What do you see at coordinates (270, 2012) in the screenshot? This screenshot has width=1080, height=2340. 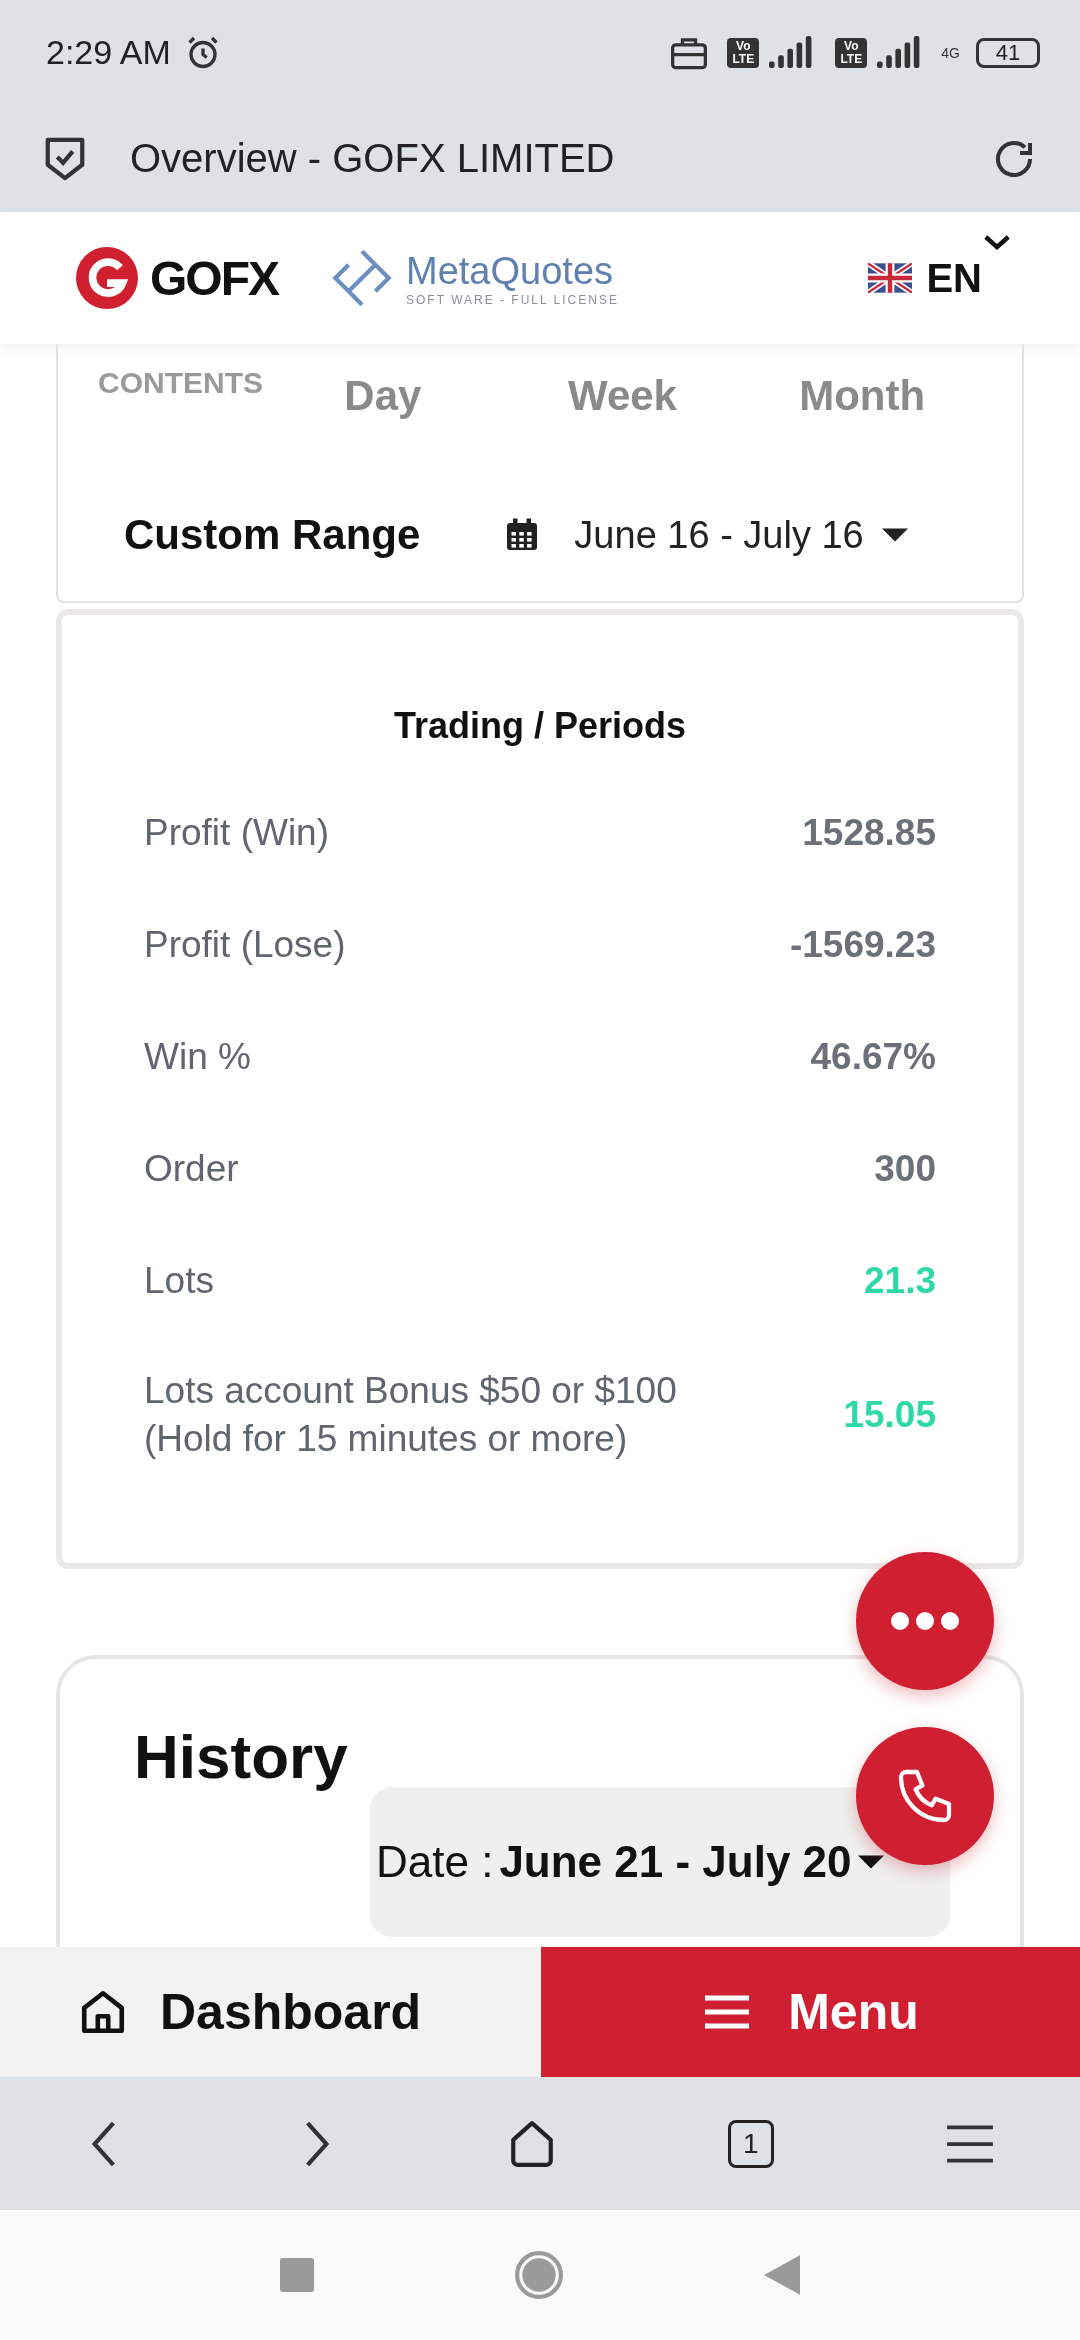 I see `dashboard-button: Dashboard` at bounding box center [270, 2012].